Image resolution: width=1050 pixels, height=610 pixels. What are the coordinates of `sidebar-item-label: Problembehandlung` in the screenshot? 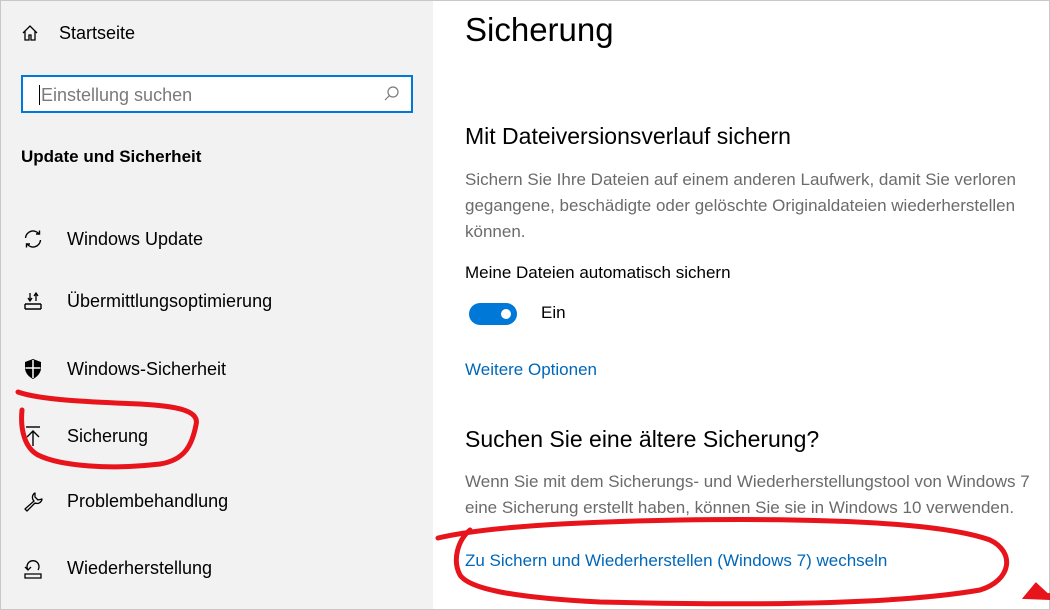 It's located at (148, 500).